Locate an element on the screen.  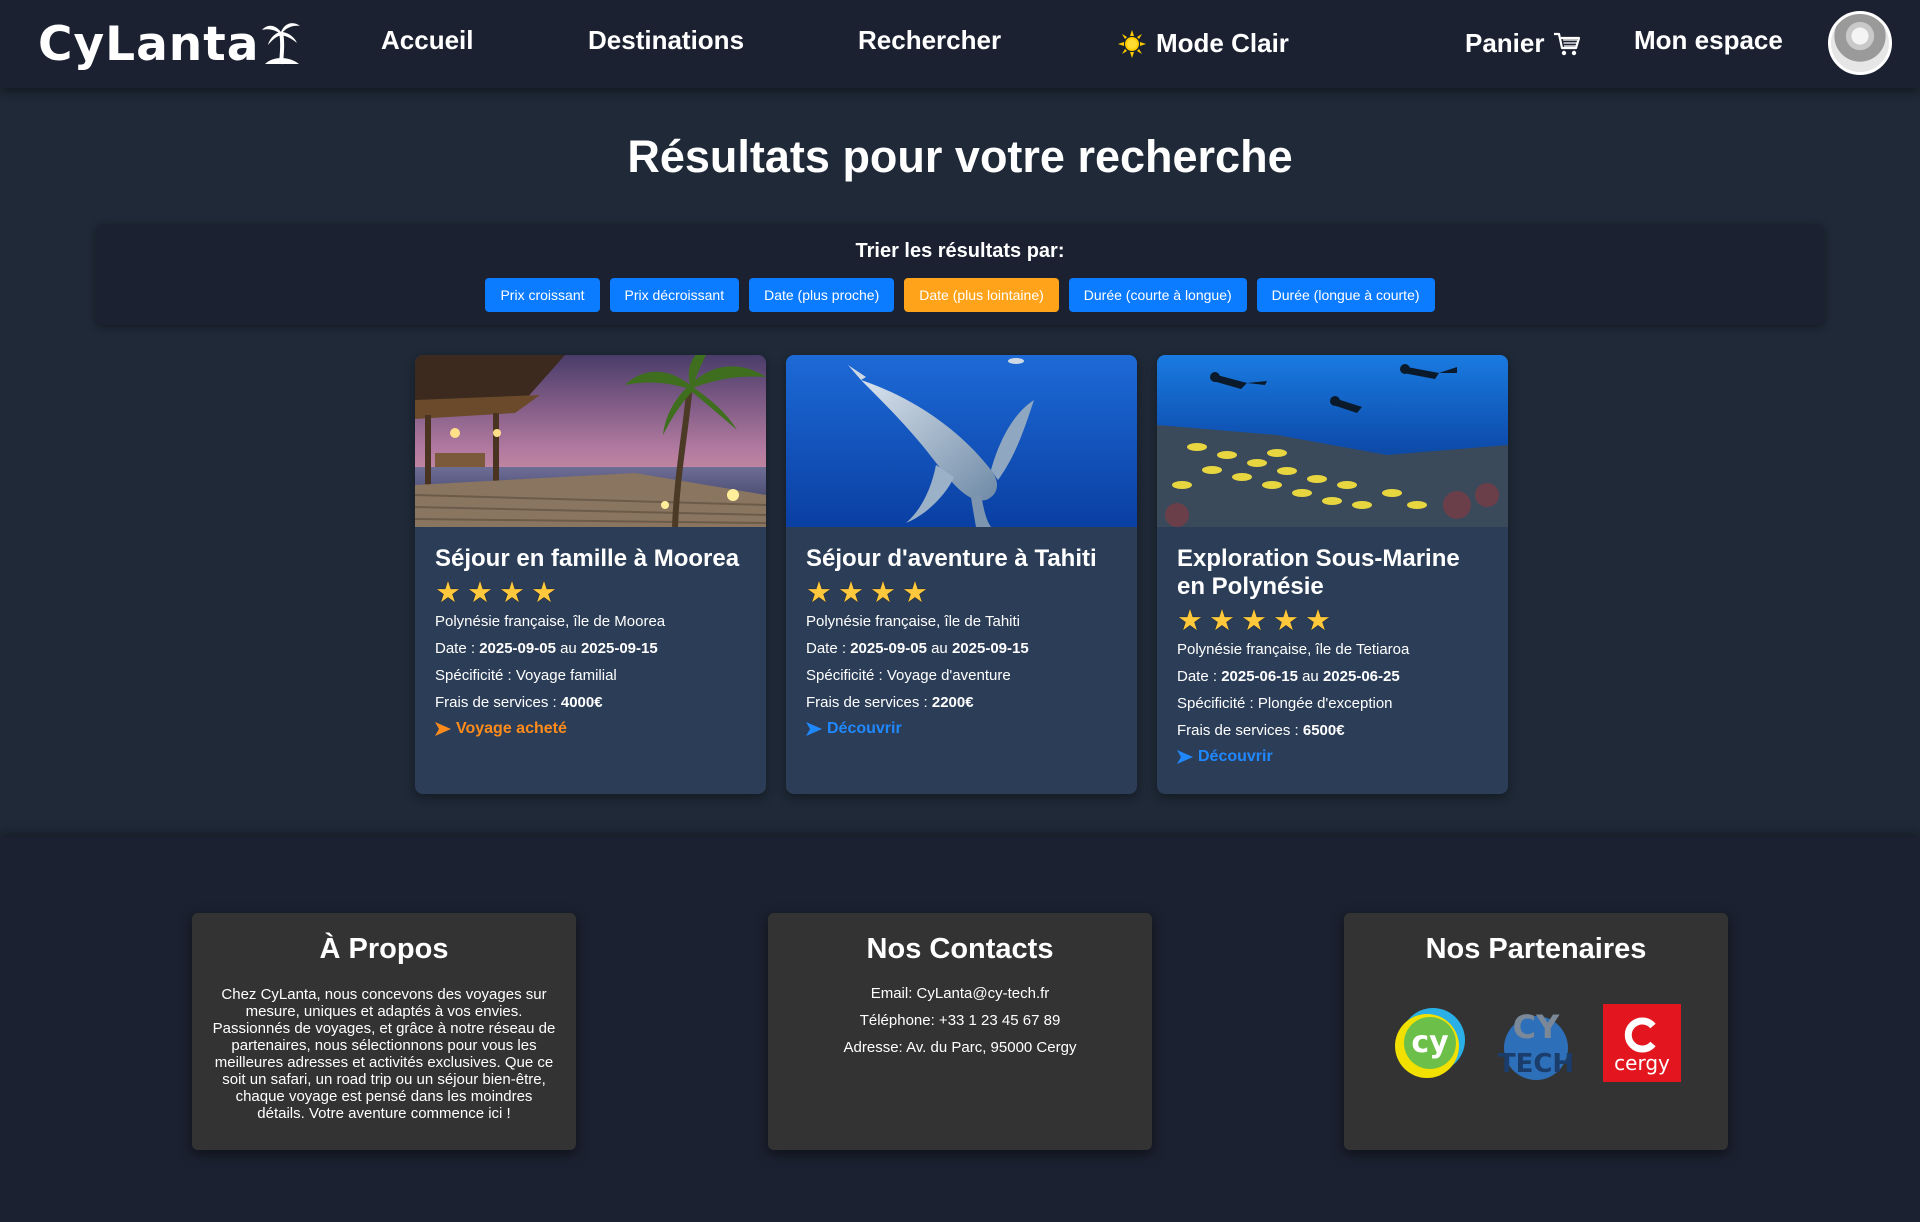
cergy-logo-text: cergy is located at coordinates (1642, 1063).